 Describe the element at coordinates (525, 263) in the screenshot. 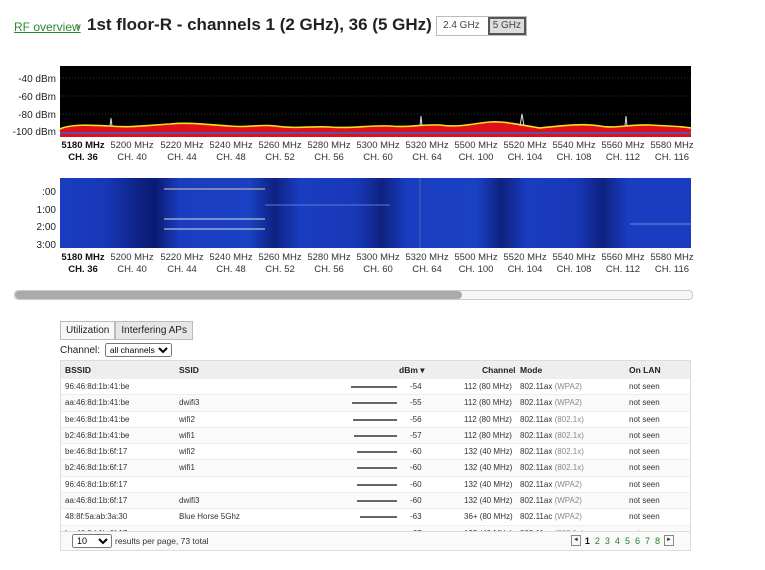

I see `freq-tick: 5520 MHz CH. 104` at that location.